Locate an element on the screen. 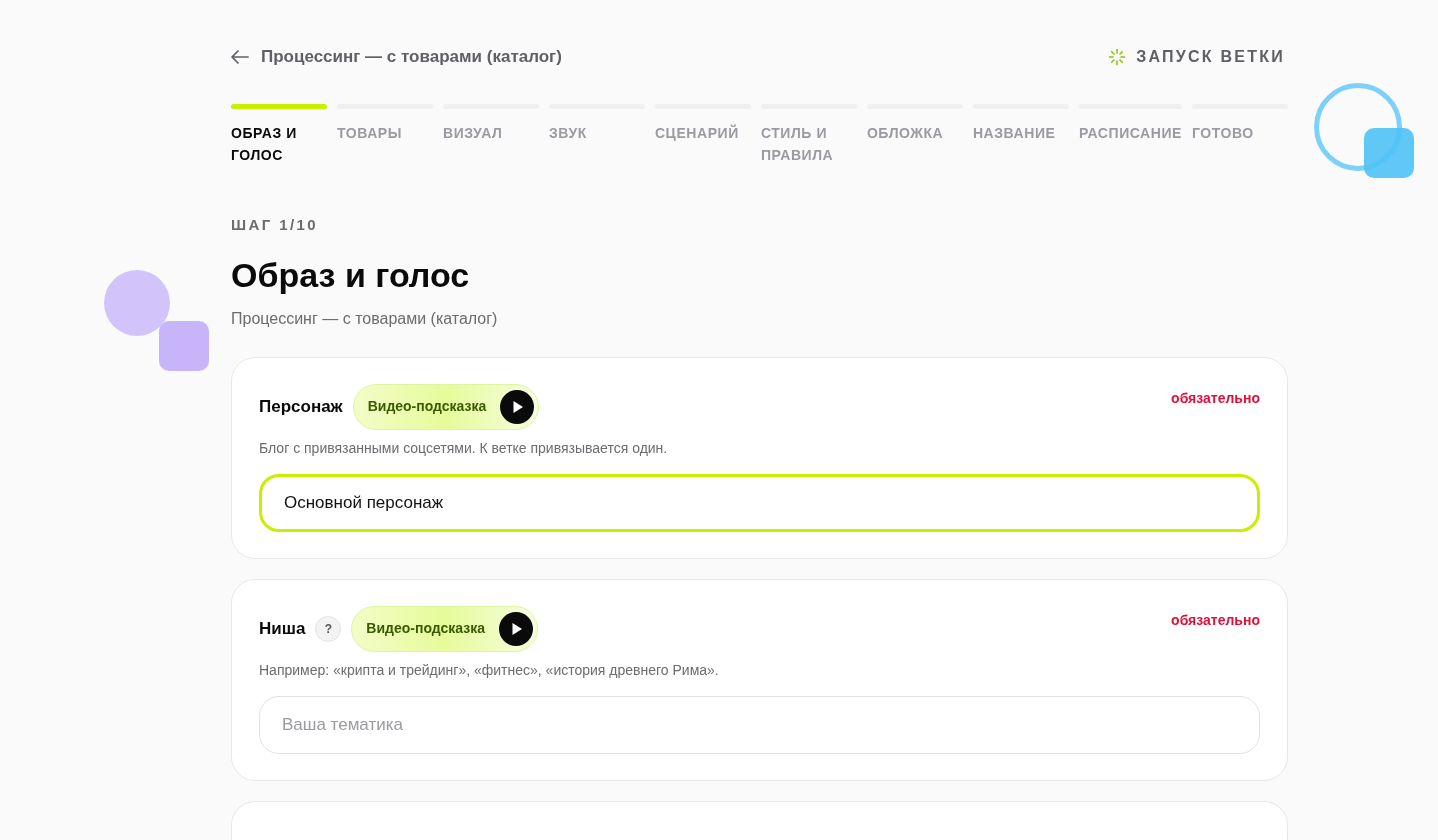 Image resolution: width=1438 pixels, height=840 pixels. step-tab: ВИЗУАЛ is located at coordinates (490, 135).